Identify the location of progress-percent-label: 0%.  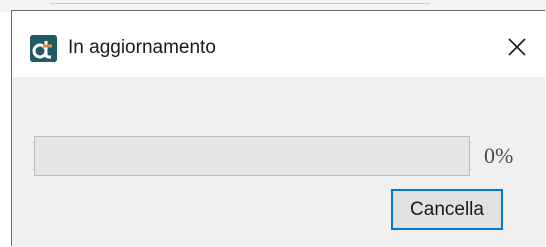
(499, 155).